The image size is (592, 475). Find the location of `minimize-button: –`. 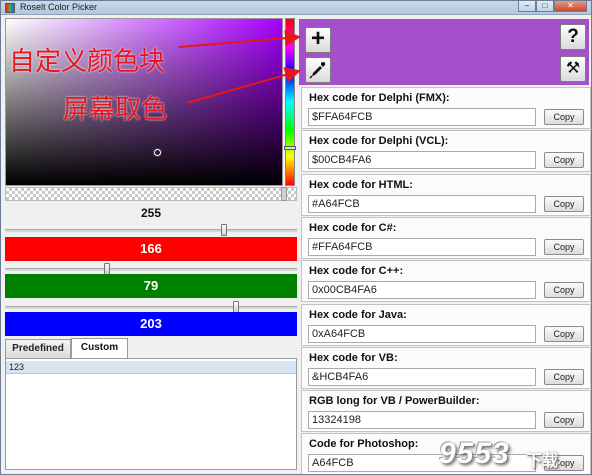

minimize-button: – is located at coordinates (527, 6).